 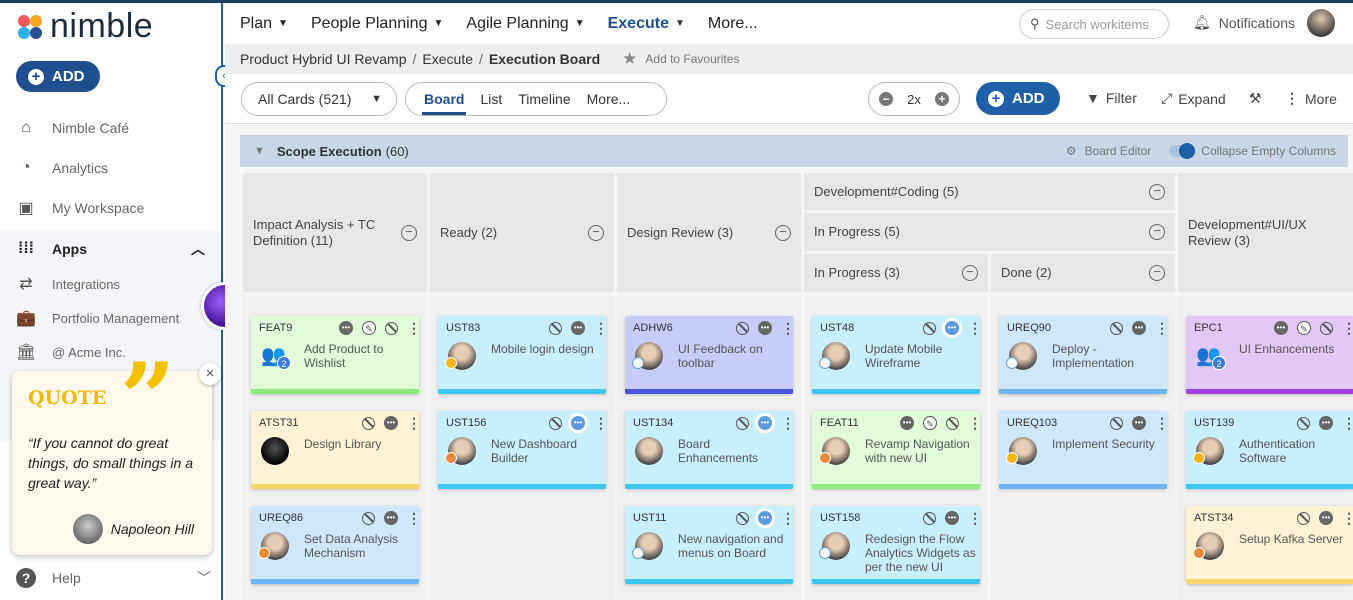 What do you see at coordinates (1321, 23) in the screenshot?
I see `user-avatar` at bounding box center [1321, 23].